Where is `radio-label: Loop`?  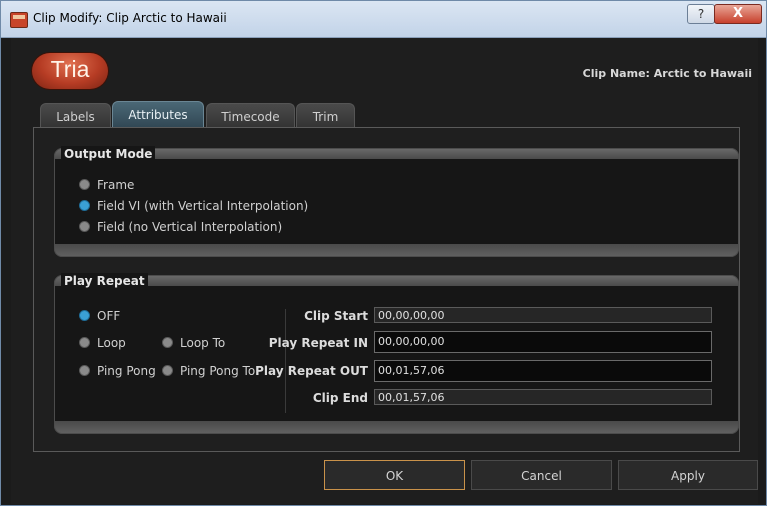 radio-label: Loop is located at coordinates (111, 343).